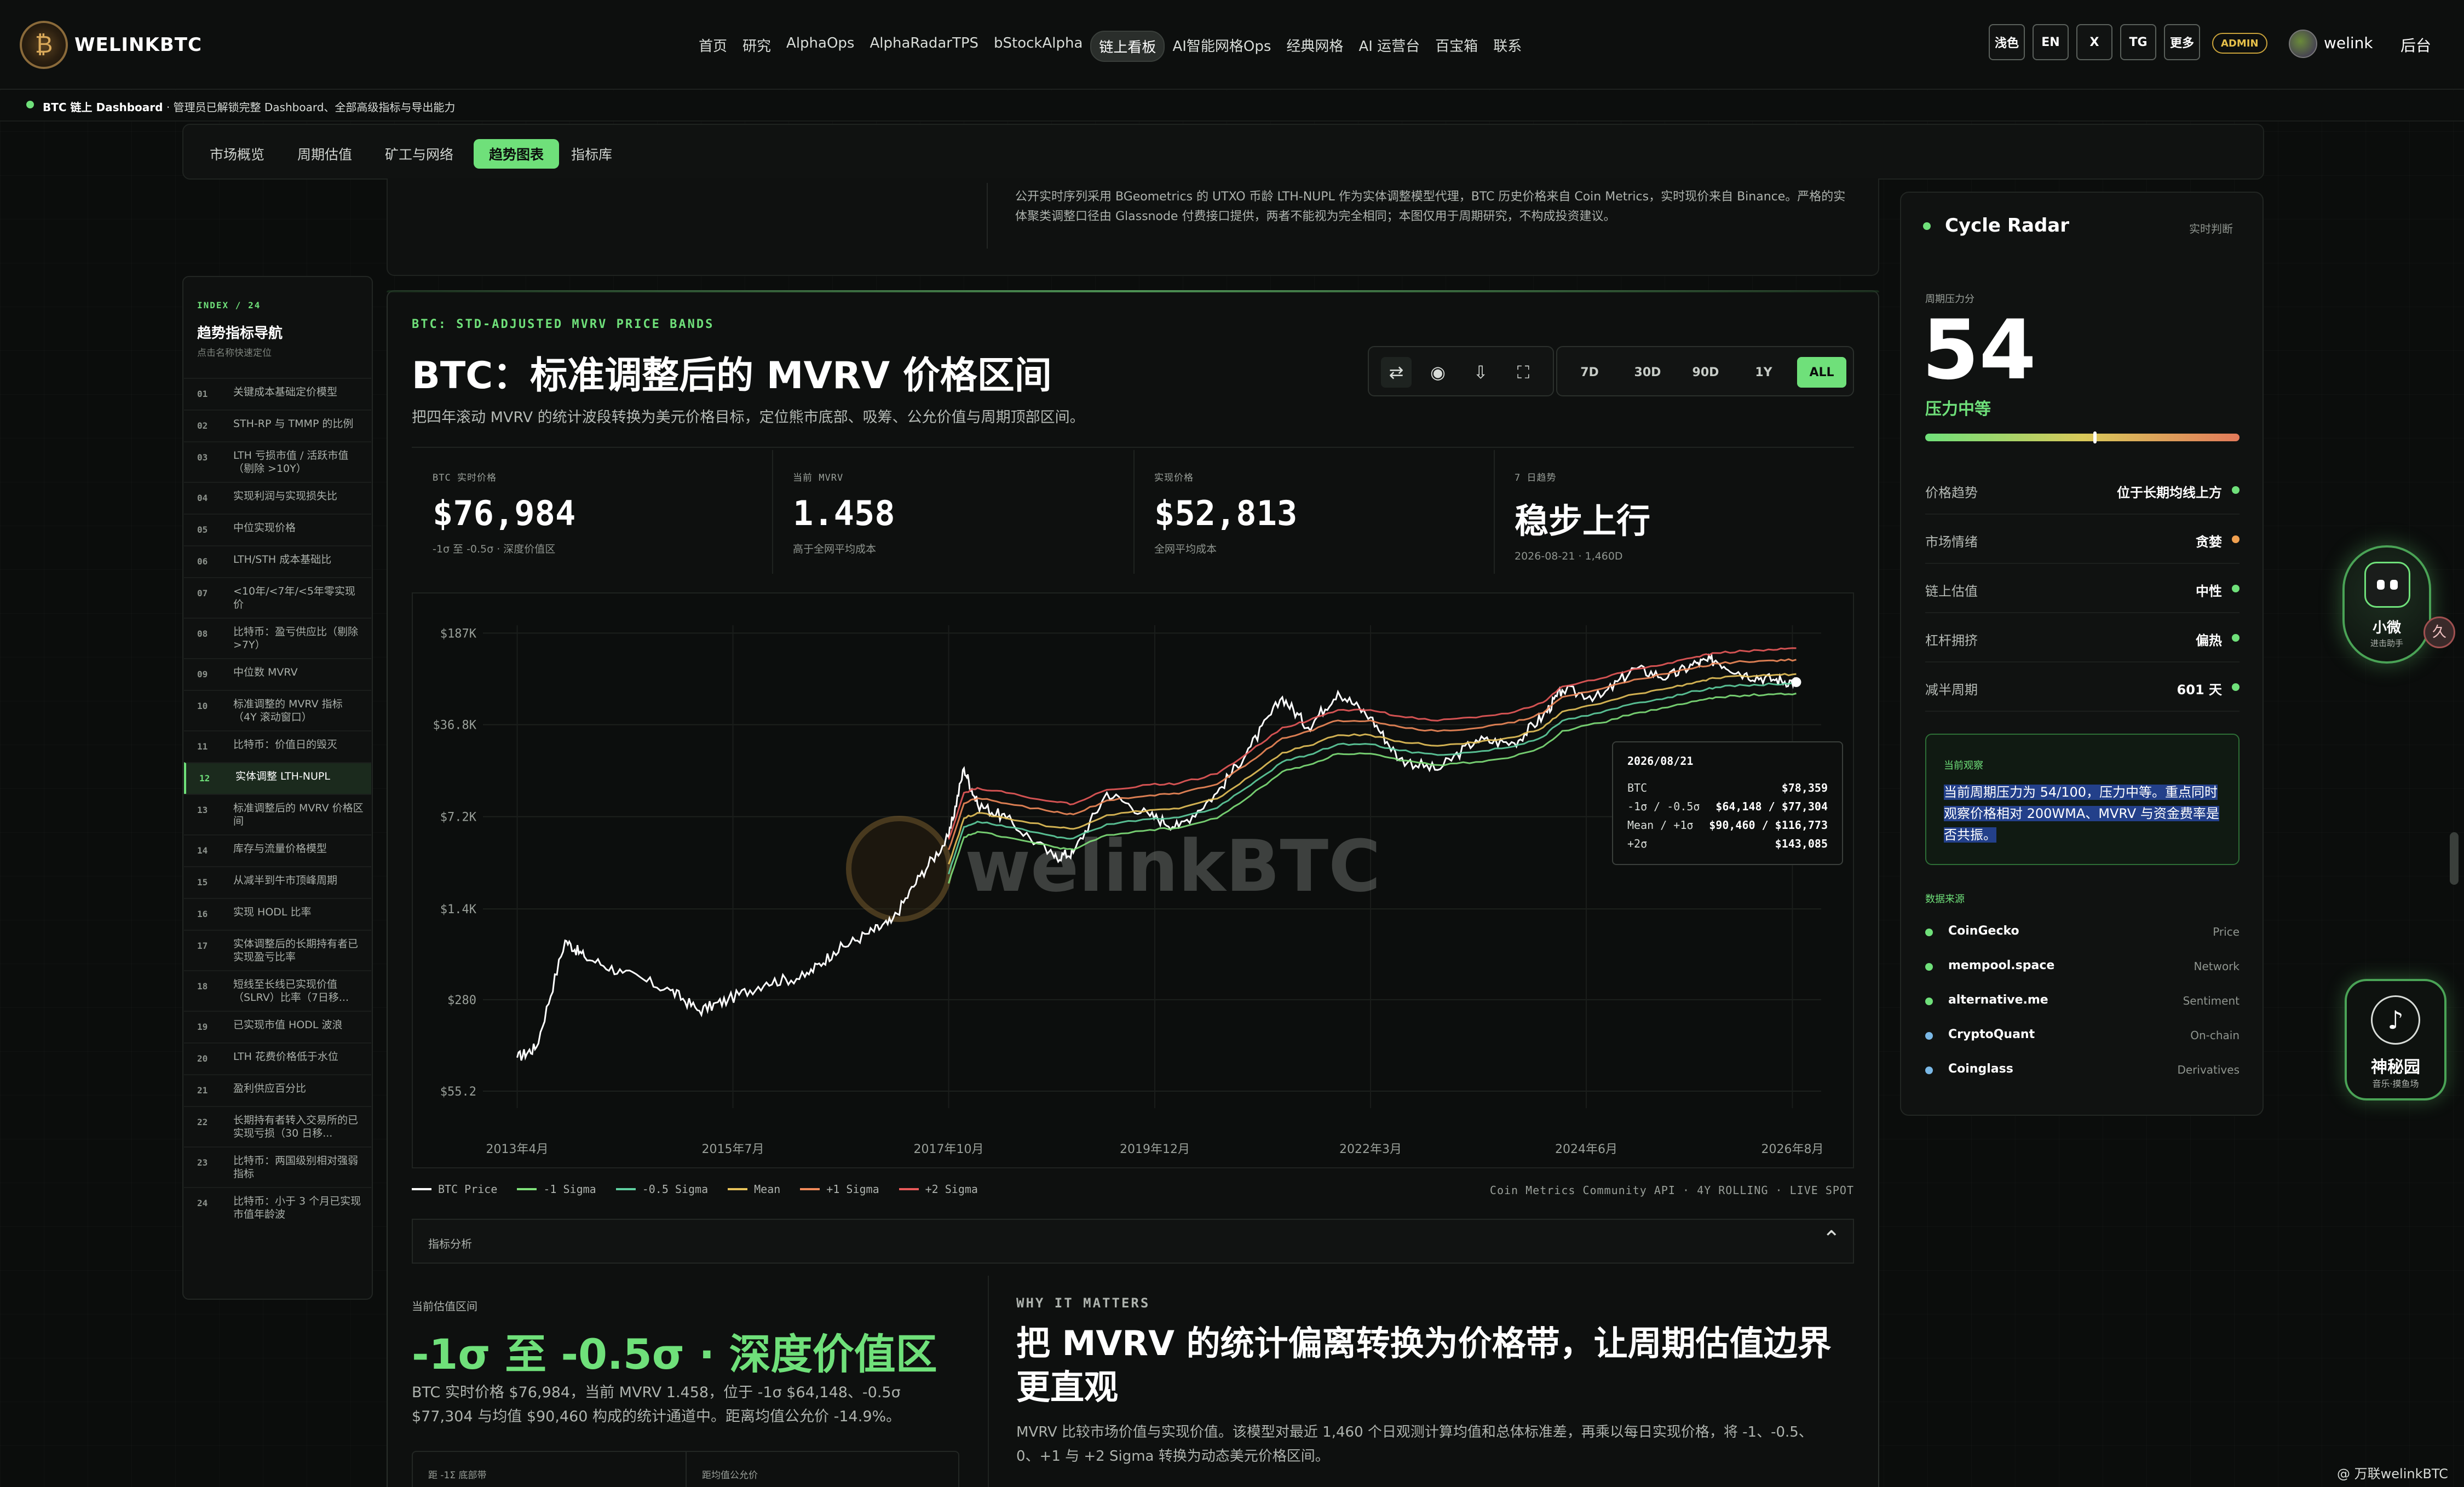  Describe the element at coordinates (1508, 47) in the screenshot. I see `nav-item: 联系` at that location.